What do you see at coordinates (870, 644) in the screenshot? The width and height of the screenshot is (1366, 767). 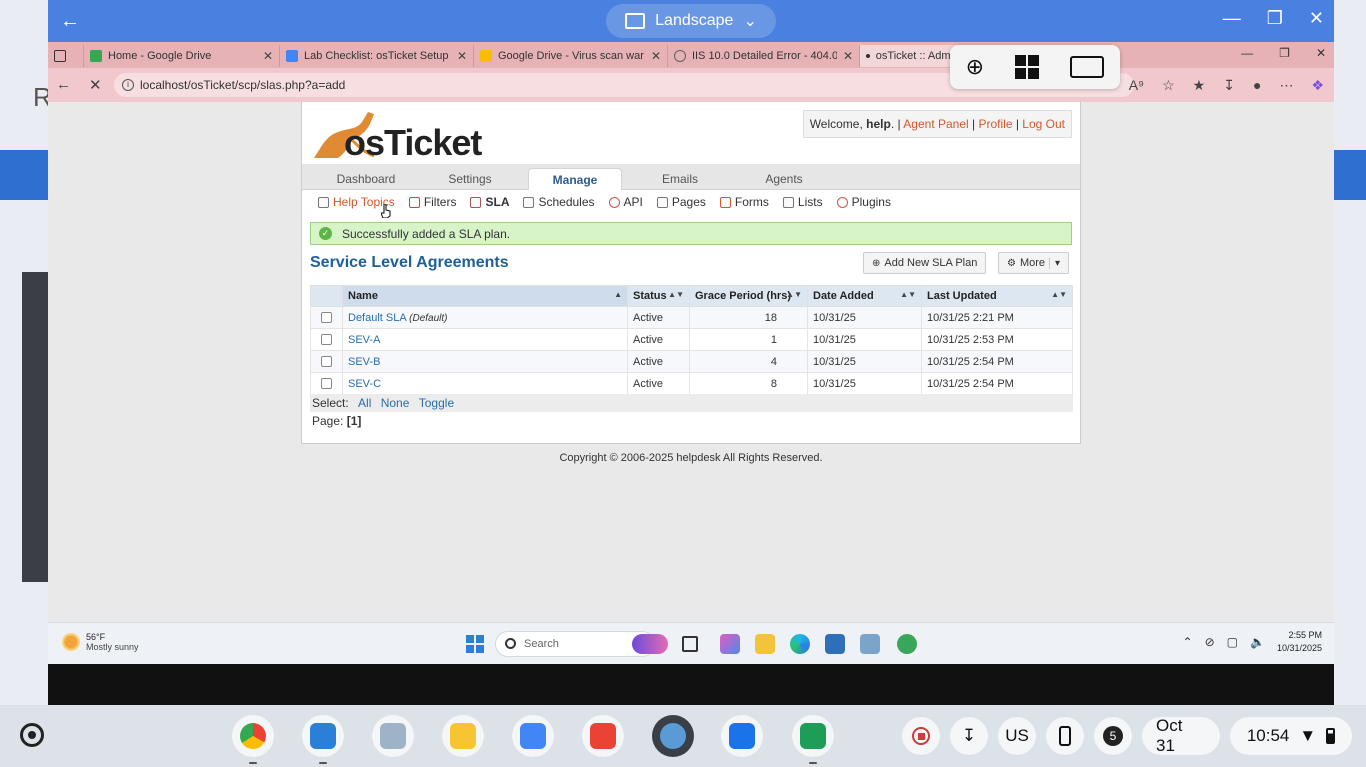 I see `network-app-icon` at bounding box center [870, 644].